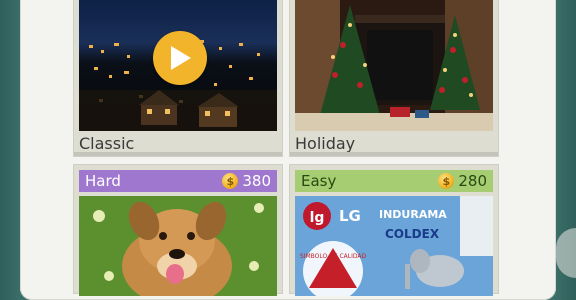  I want to click on pack-header-easy: Easy $ 280, so click(394, 181).